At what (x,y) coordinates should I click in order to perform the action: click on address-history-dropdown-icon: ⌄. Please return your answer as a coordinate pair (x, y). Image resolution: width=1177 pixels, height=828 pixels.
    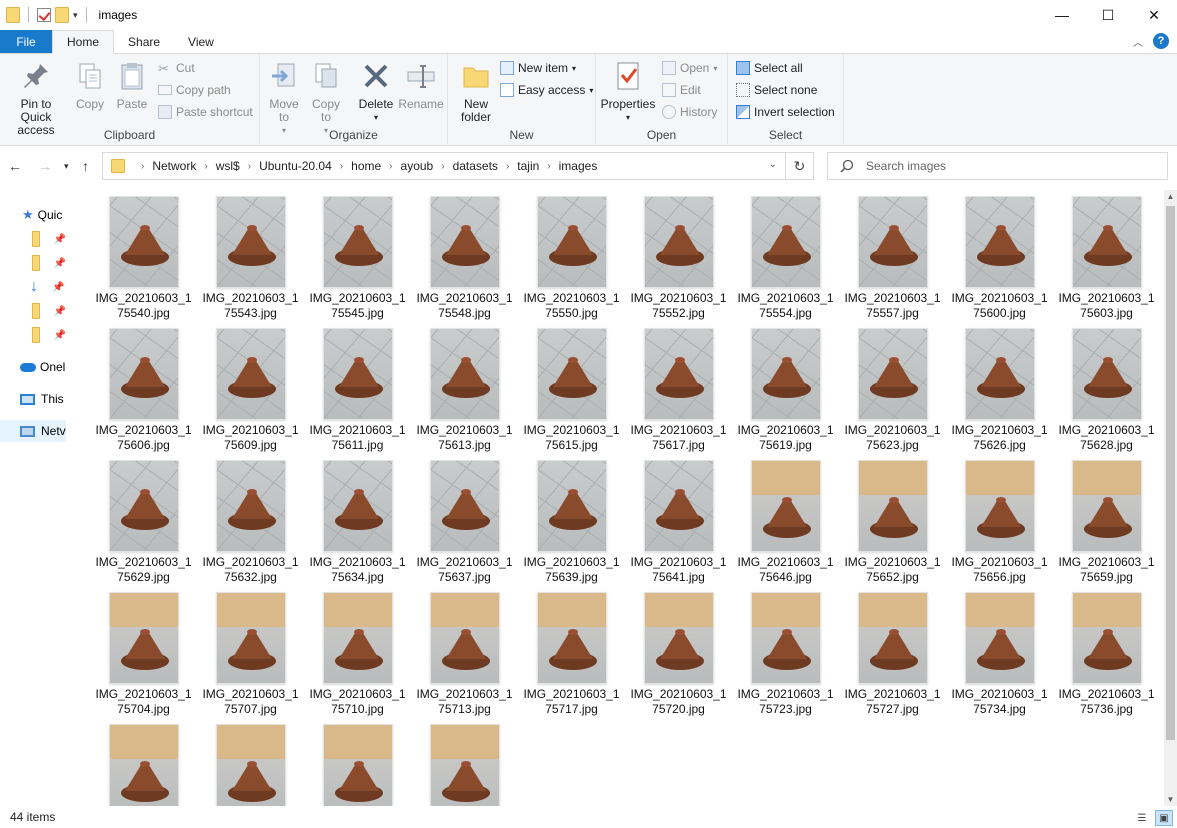
    Looking at the image, I should click on (773, 164).